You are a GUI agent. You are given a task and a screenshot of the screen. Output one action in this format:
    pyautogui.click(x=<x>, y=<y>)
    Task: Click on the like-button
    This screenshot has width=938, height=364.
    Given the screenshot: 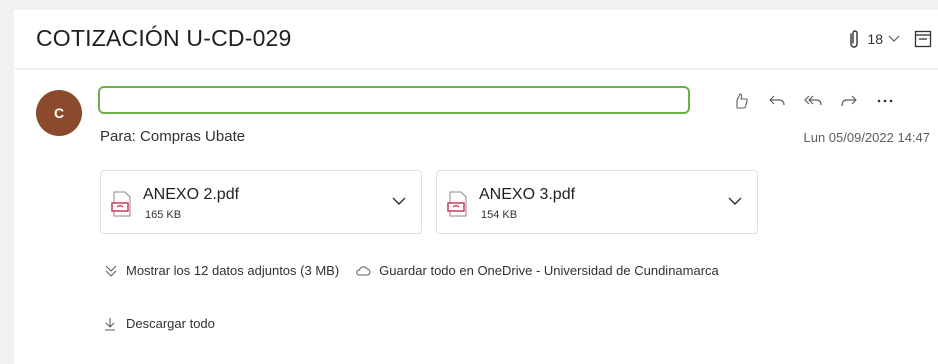 What is the action you would take?
    pyautogui.click(x=741, y=101)
    